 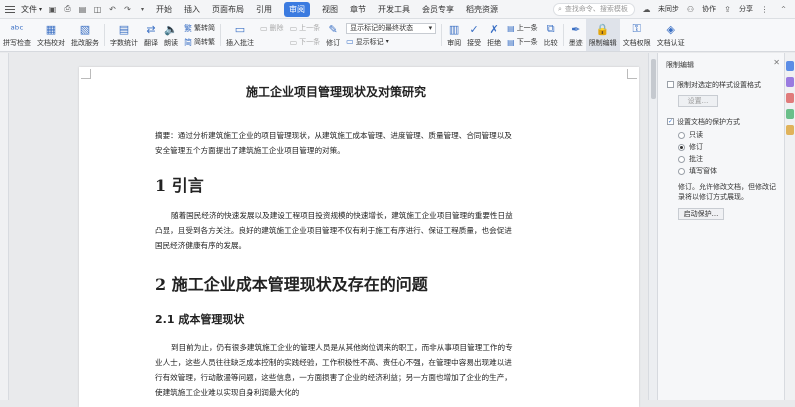 What do you see at coordinates (293, 42) in the screenshot?
I see `next-icon: ▭` at bounding box center [293, 42].